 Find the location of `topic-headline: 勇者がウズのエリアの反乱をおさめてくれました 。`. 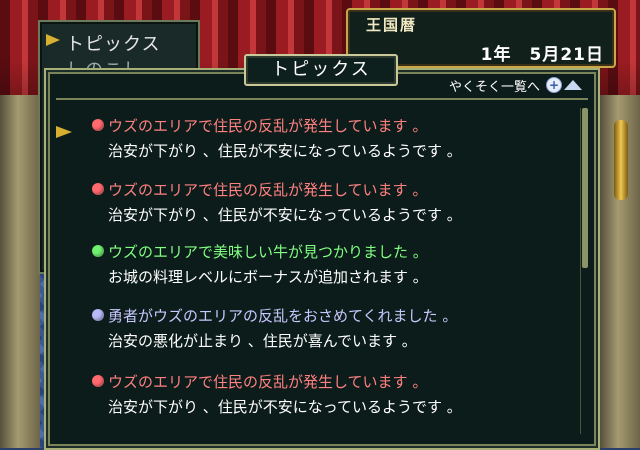

topic-headline: 勇者がウズのエリアの反乱をおさめてくれました 。 is located at coordinates (283, 315).